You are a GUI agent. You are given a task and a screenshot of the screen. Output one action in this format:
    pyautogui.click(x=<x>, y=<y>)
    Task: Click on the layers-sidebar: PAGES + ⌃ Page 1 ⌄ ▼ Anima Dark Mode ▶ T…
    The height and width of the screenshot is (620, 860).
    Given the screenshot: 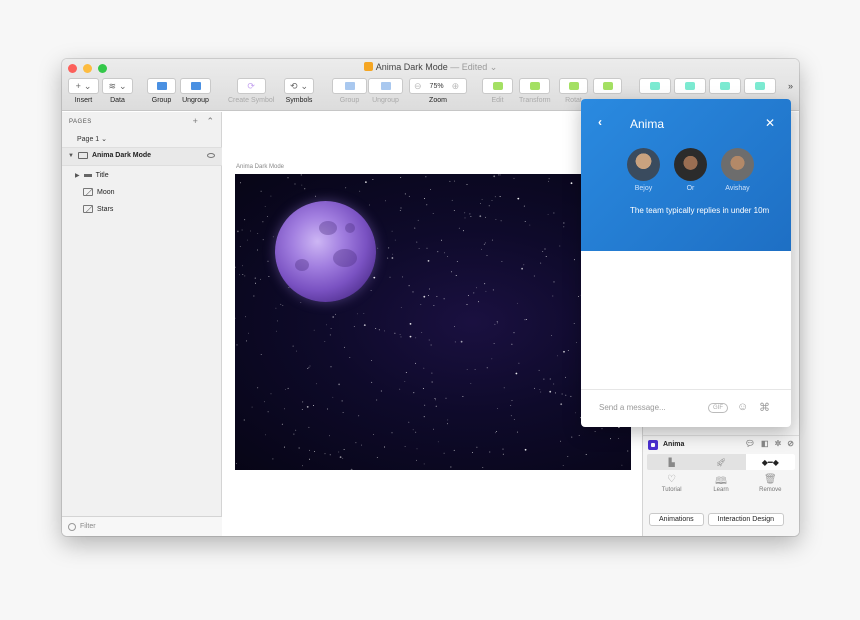 What is the action you would take?
    pyautogui.click(x=142, y=324)
    